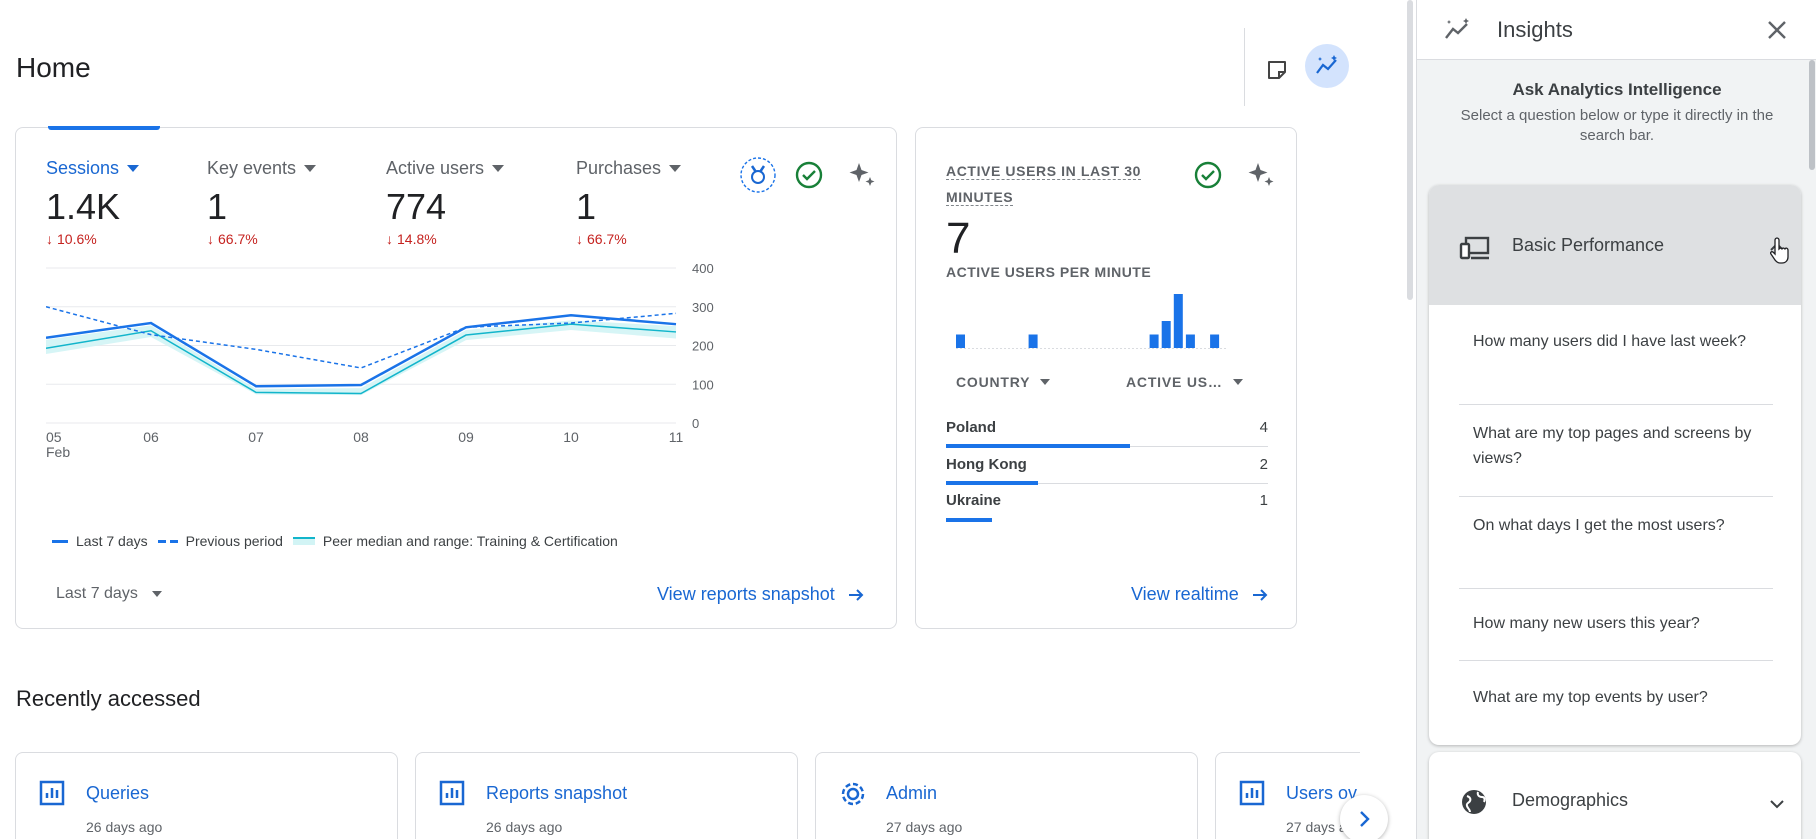 Image resolution: width=1816 pixels, height=839 pixels. I want to click on metric-change: 14.8%, so click(417, 239).